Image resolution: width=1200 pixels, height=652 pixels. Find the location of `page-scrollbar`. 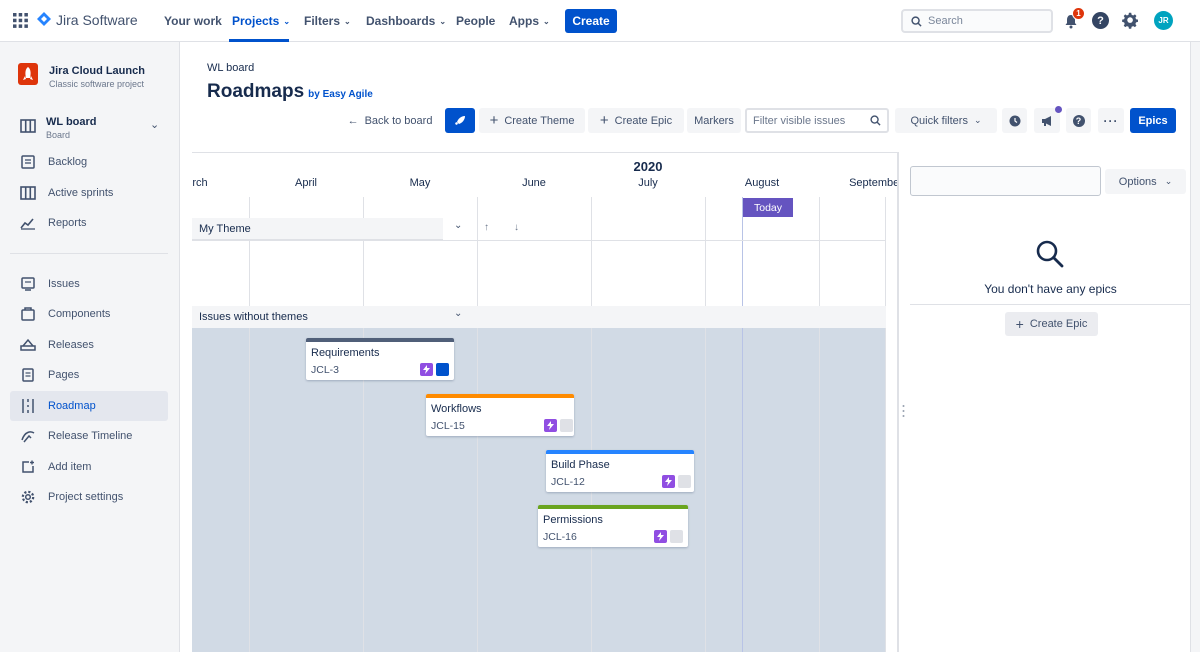

page-scrollbar is located at coordinates (1195, 347).